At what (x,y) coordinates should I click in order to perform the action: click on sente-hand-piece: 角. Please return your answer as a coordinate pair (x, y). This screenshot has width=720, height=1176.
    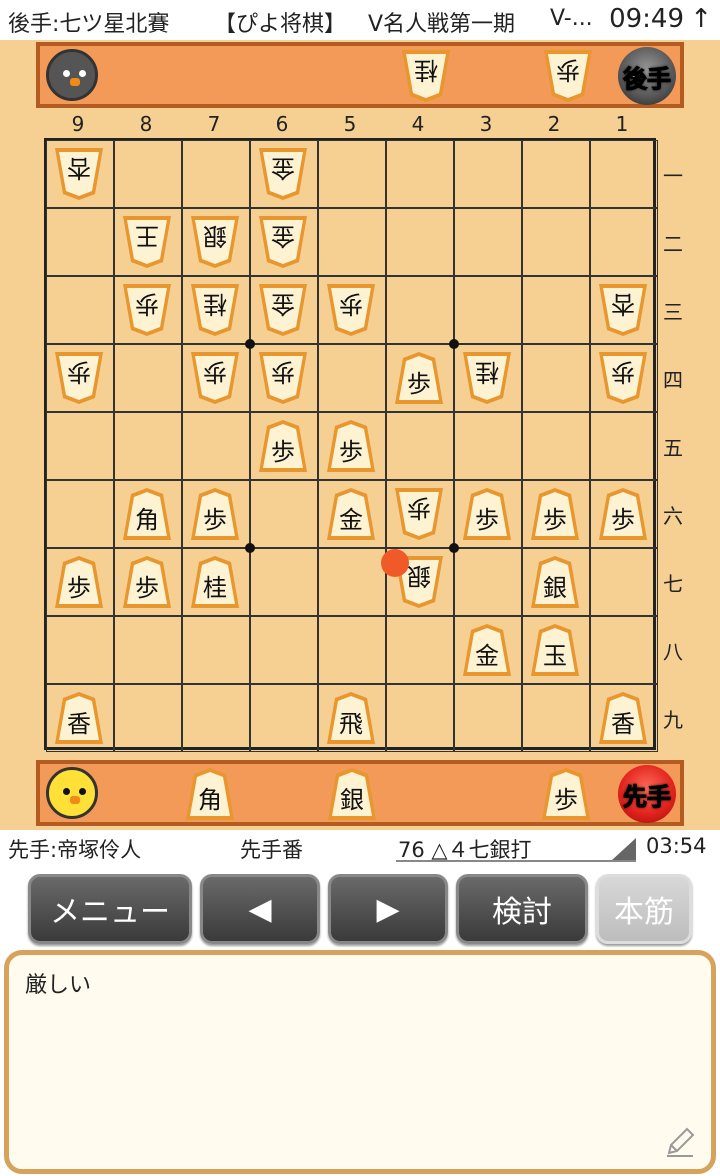
    Looking at the image, I should click on (210, 794).